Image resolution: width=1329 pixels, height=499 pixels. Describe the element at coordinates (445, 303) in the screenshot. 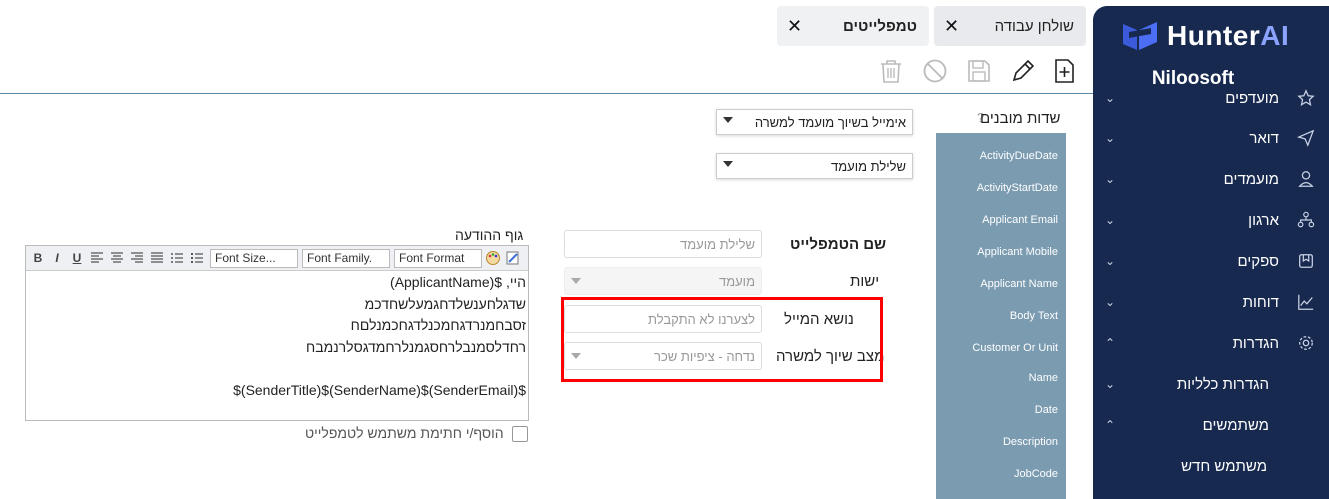

I see `editor-line: שדגלחענשלדחגמעלשחדכמ` at that location.